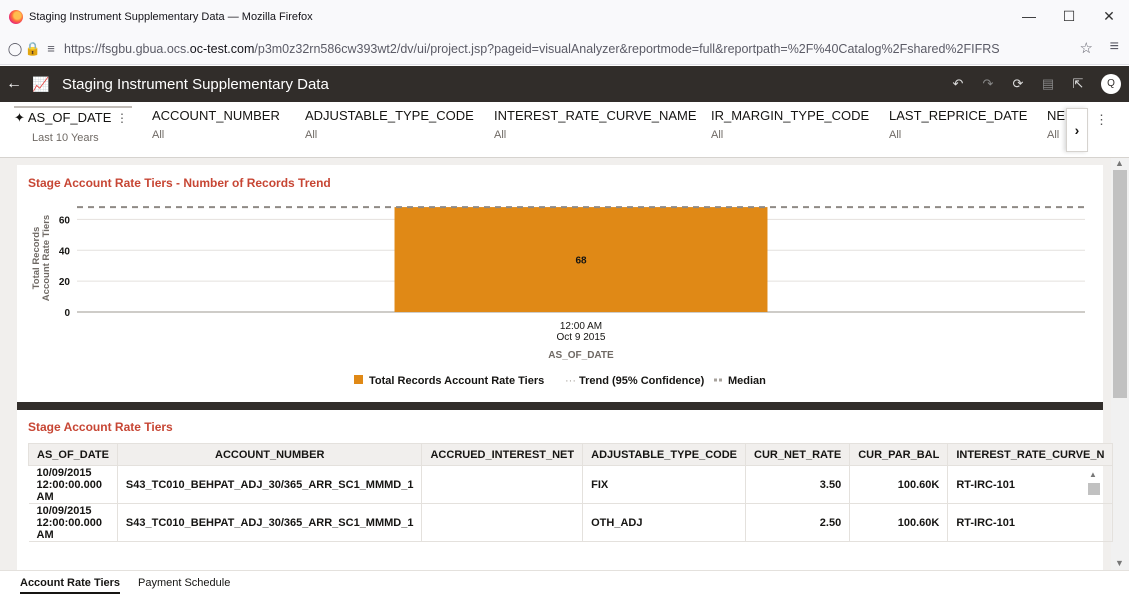  What do you see at coordinates (798, 454) in the screenshot?
I see `column-header: CUR_NET_RATE` at bounding box center [798, 454].